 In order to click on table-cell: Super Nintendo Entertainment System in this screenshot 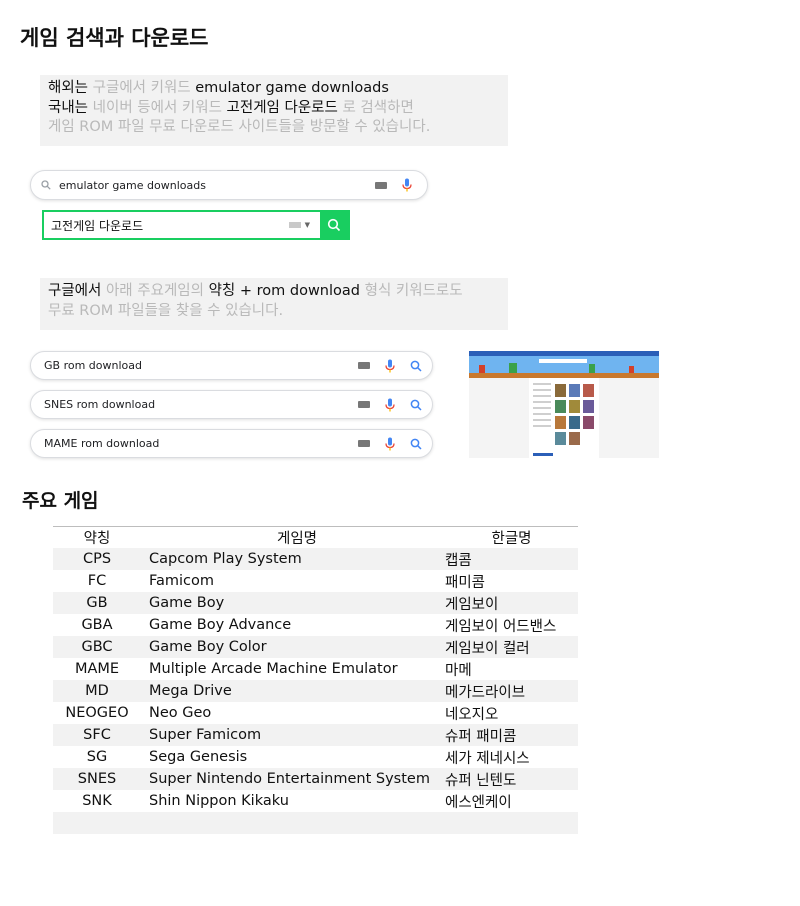, I will do `click(293, 779)`.